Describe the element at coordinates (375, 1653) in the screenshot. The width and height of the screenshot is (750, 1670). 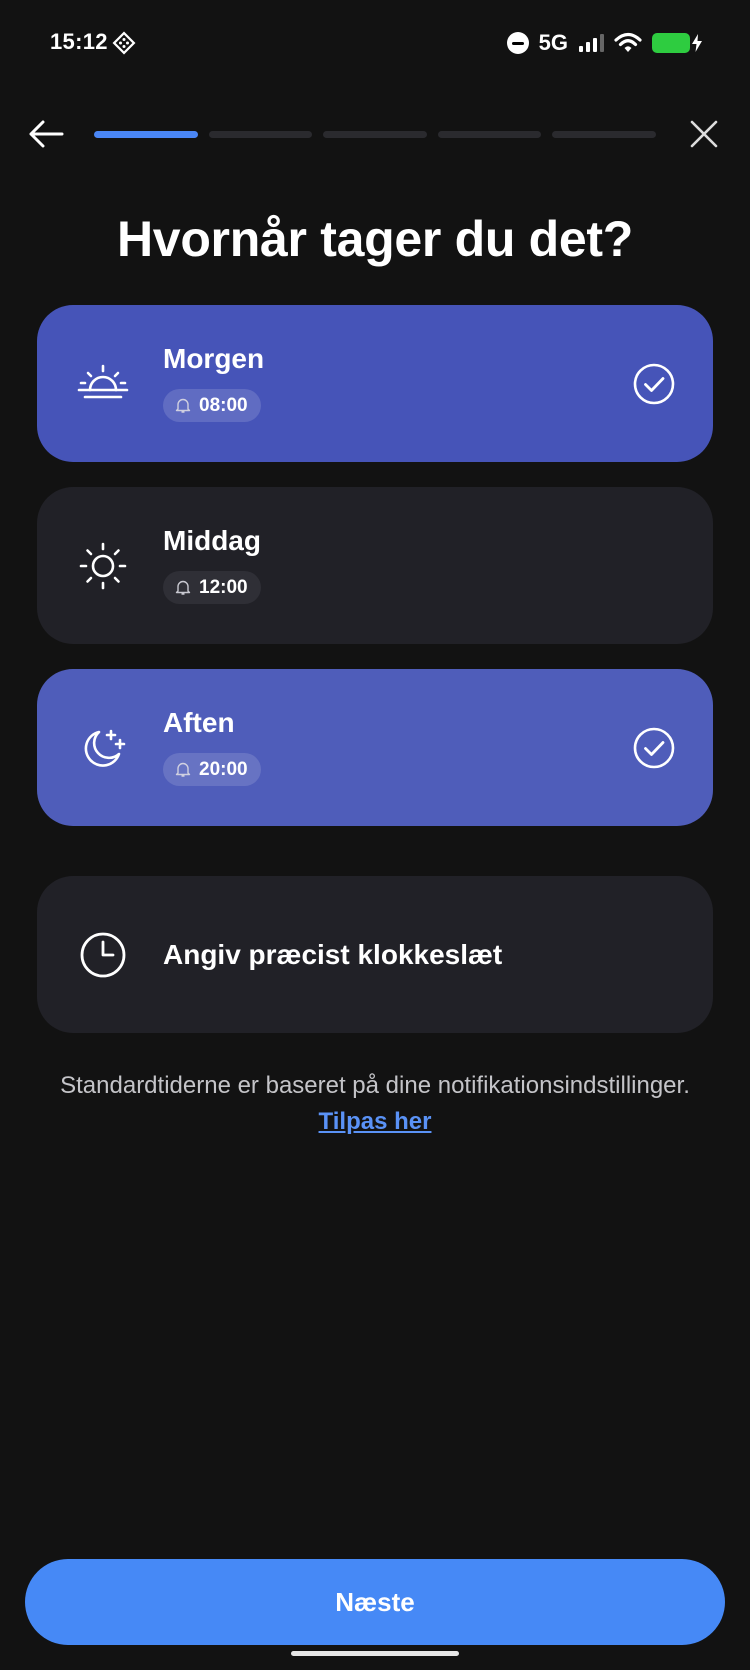
I see `home-indicator` at that location.